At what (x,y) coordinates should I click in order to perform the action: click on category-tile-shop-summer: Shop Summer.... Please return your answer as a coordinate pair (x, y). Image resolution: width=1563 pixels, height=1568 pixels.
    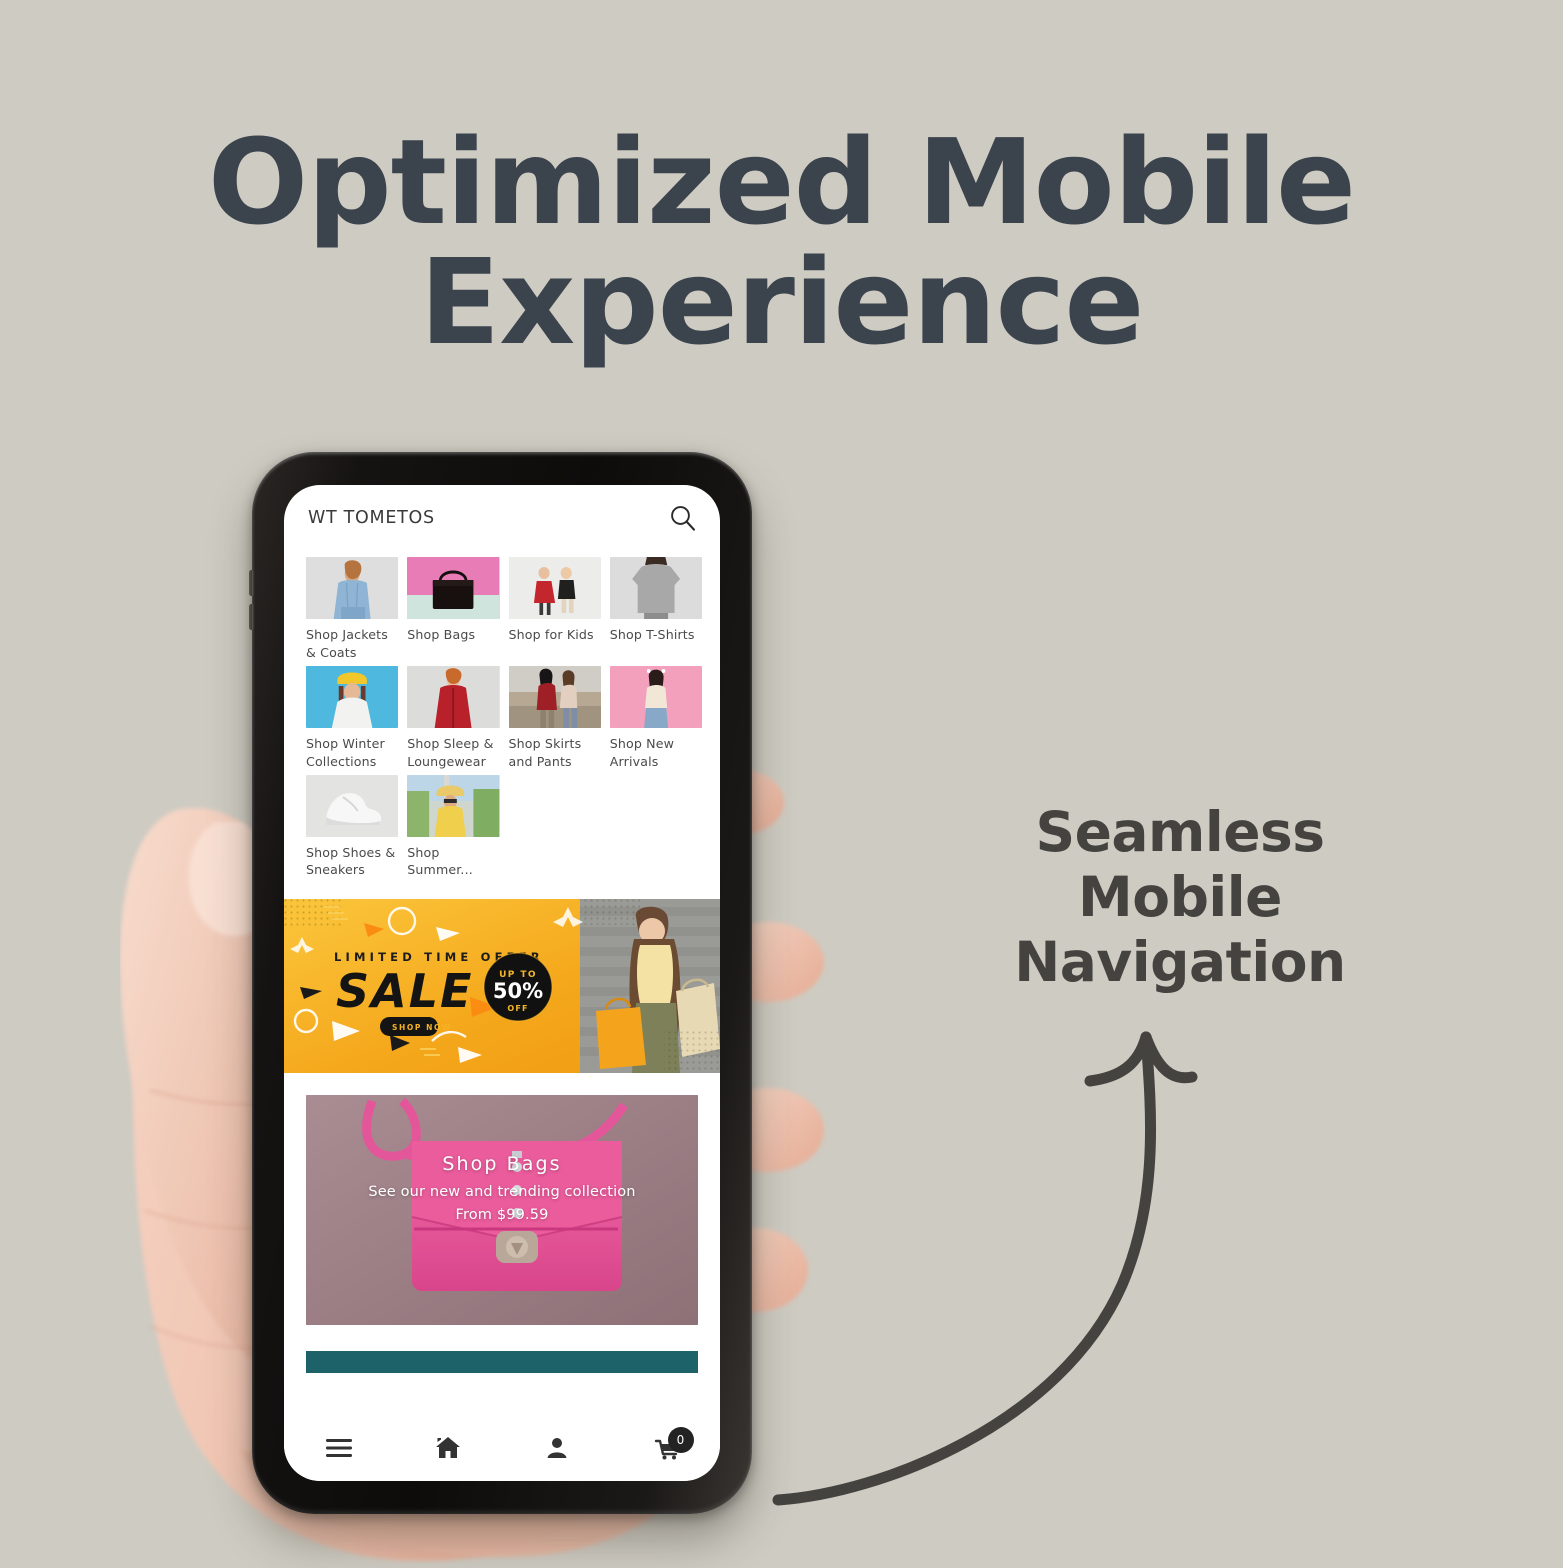
    Looking at the image, I should click on (453, 827).